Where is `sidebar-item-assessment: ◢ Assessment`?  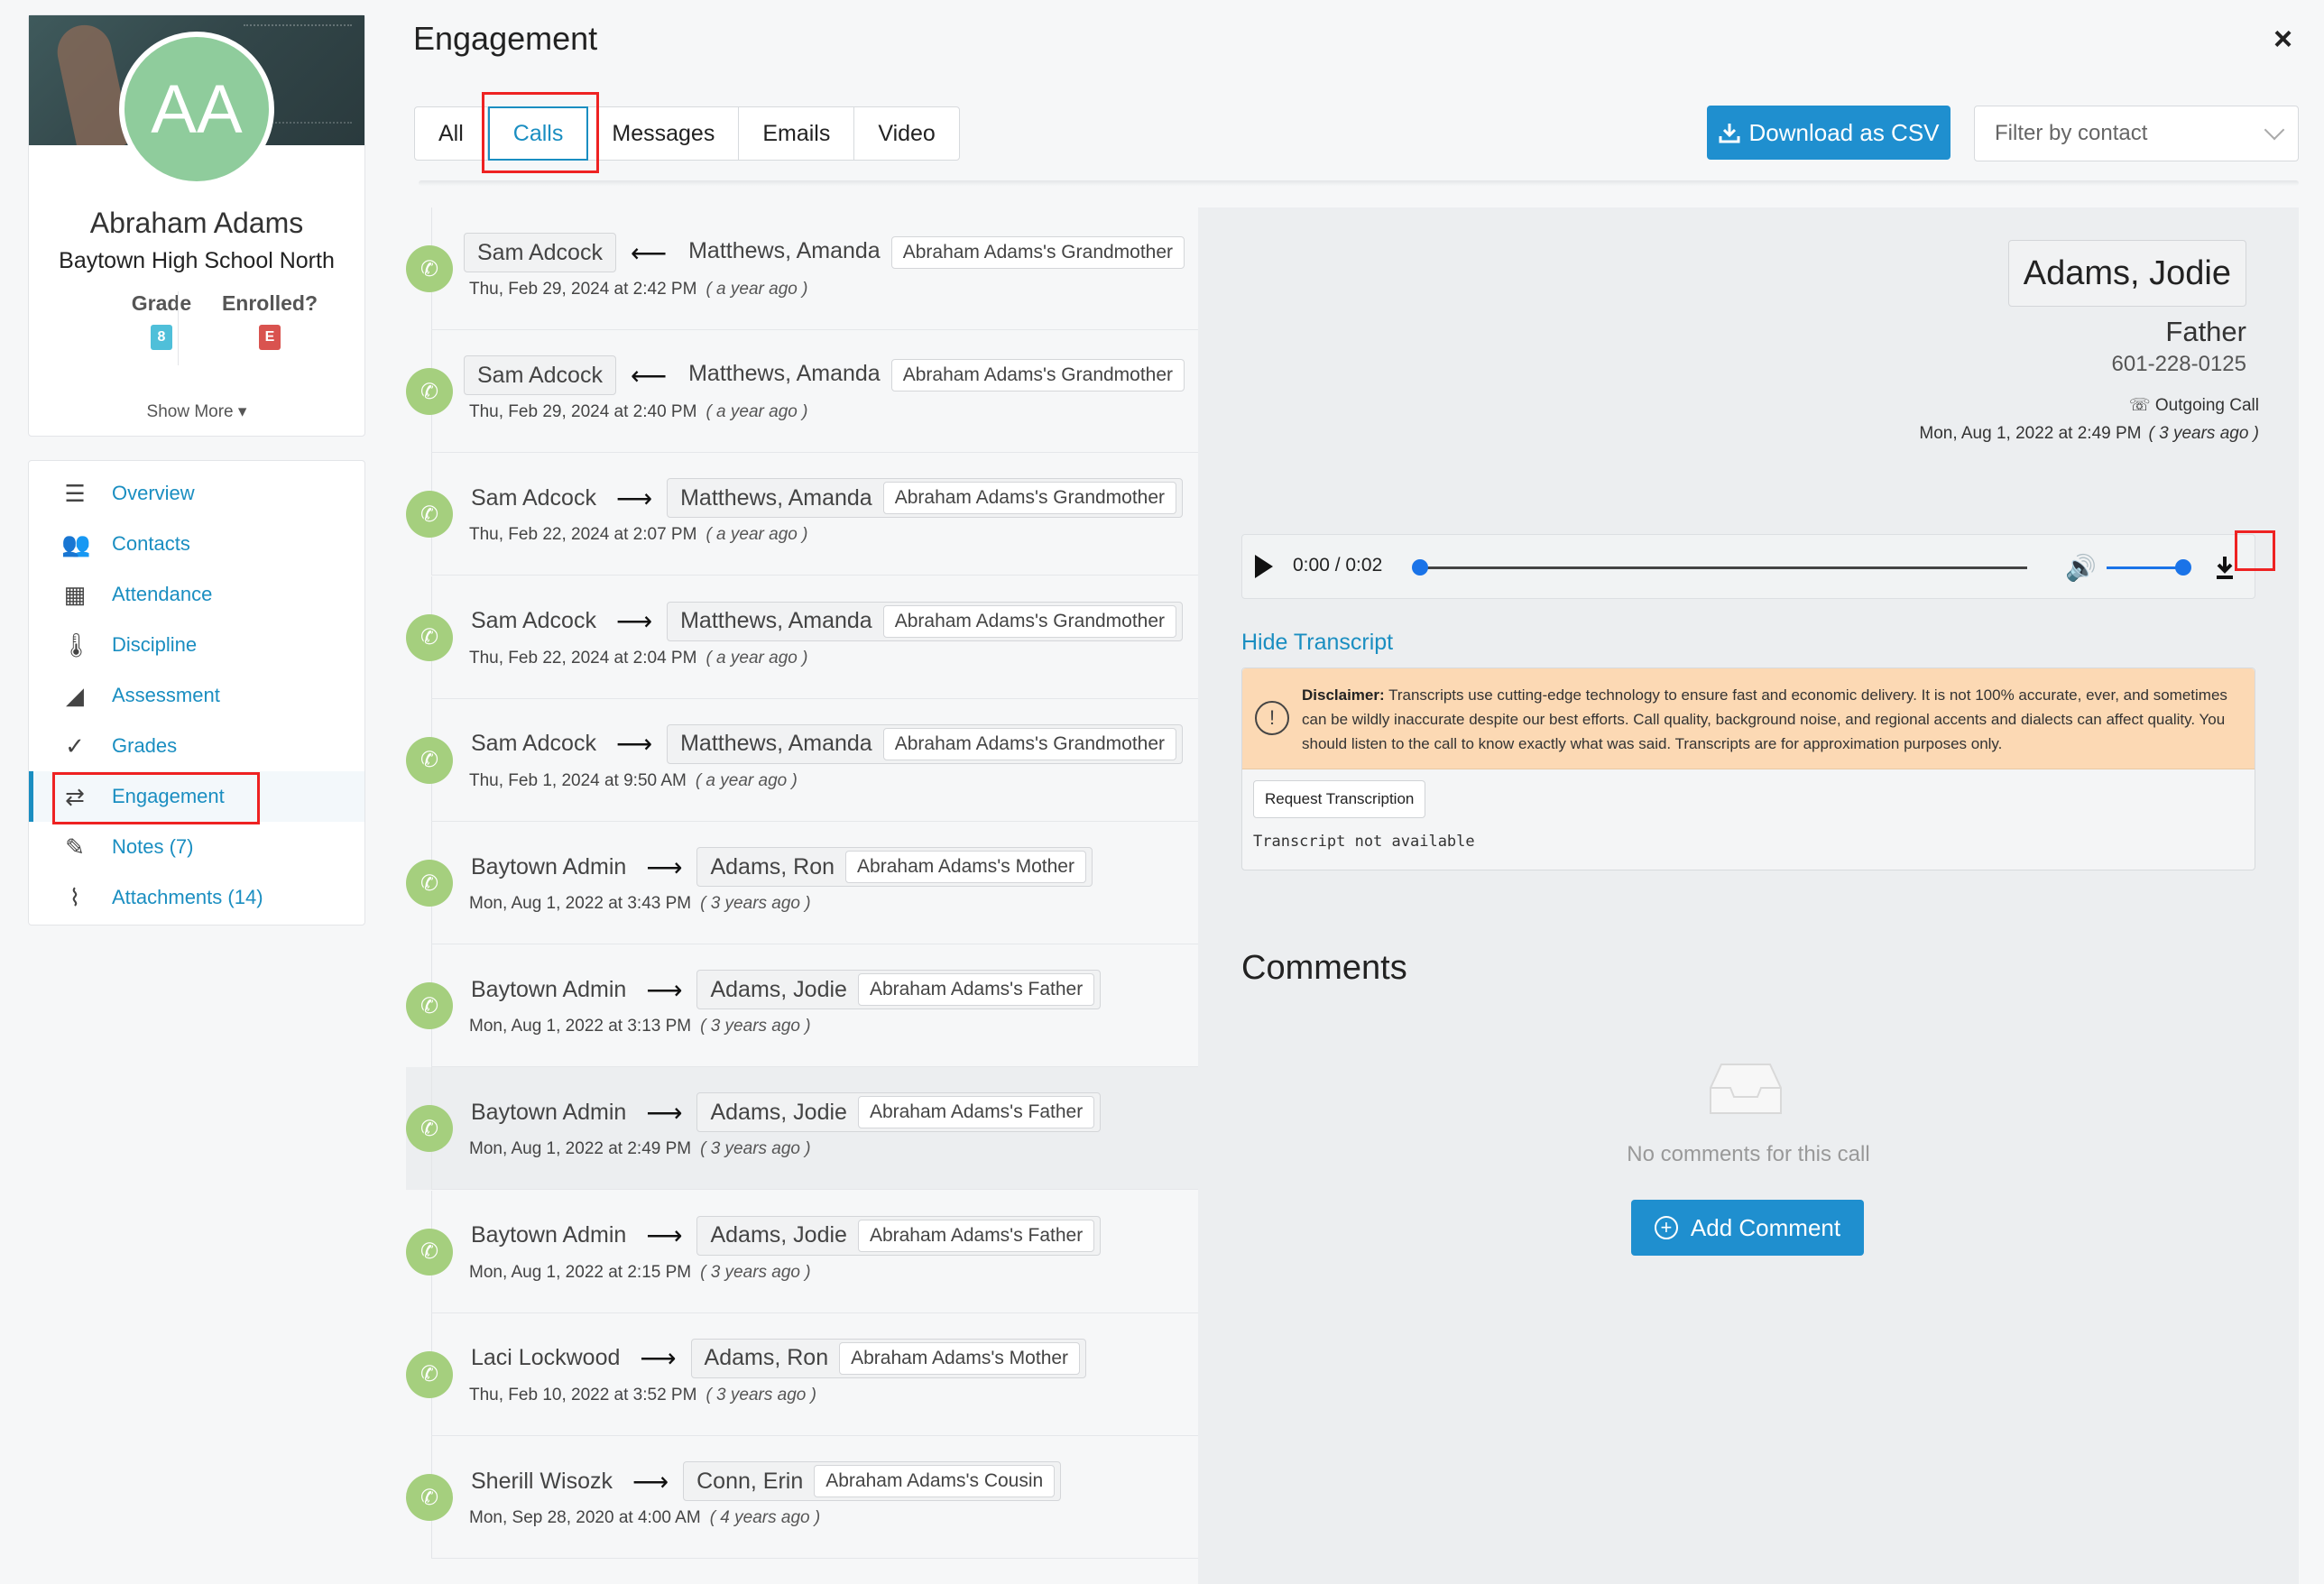 sidebar-item-assessment: ◢ Assessment is located at coordinates (196, 695).